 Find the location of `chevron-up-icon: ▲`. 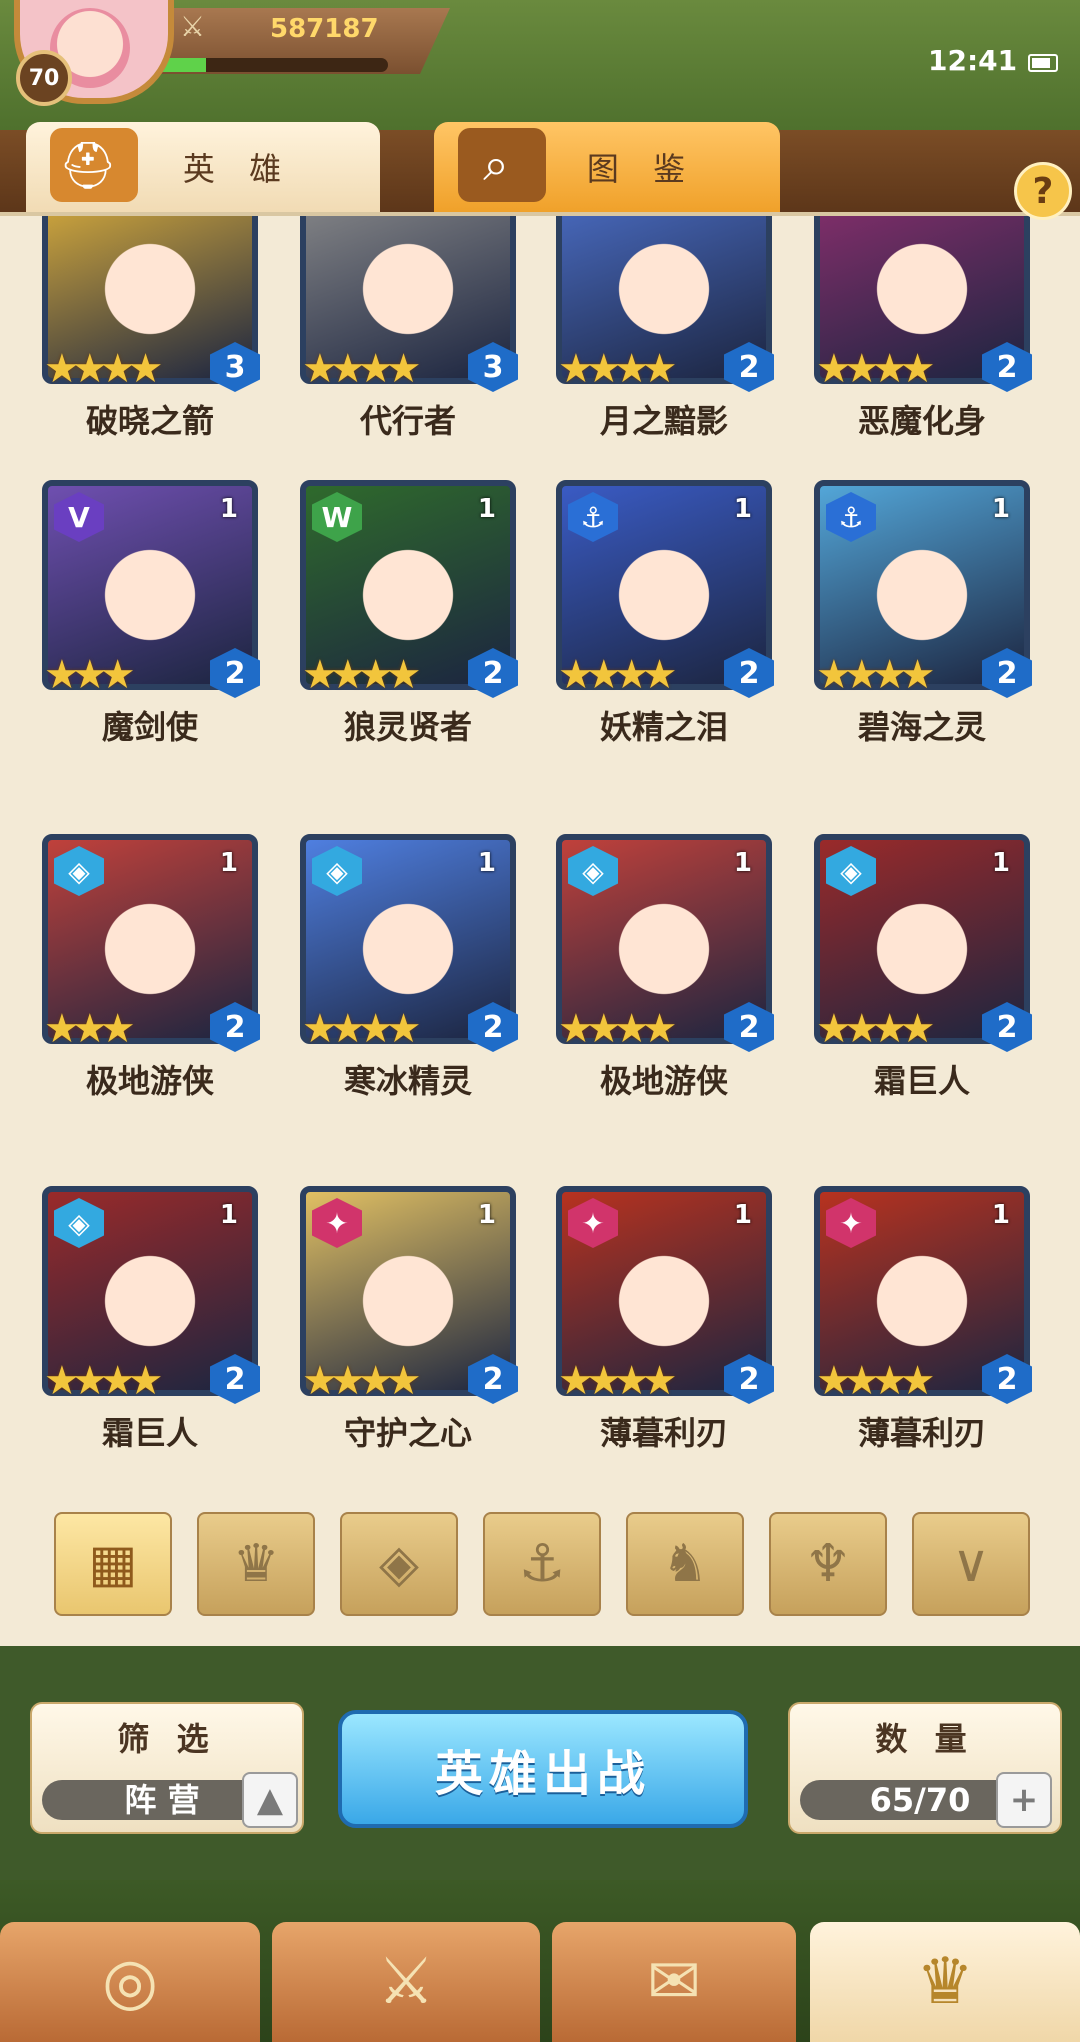

chevron-up-icon: ▲ is located at coordinates (270, 1800).